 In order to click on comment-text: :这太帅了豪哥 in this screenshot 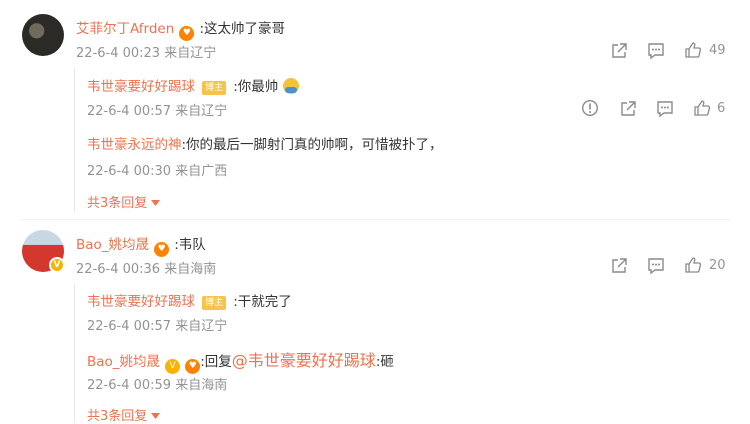, I will do `click(242, 29)`.